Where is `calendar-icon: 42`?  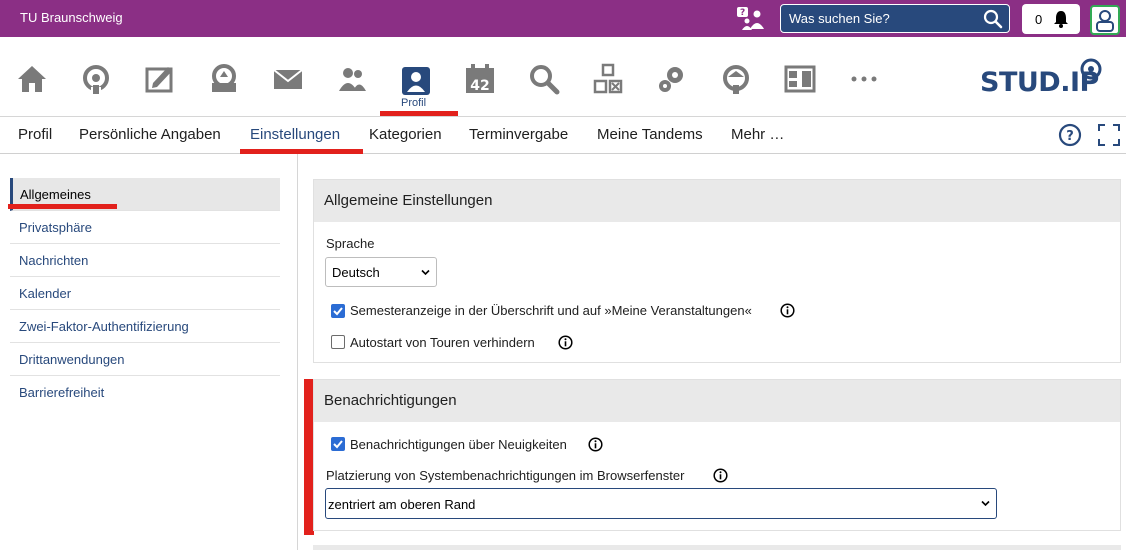 calendar-icon: 42 is located at coordinates (480, 79).